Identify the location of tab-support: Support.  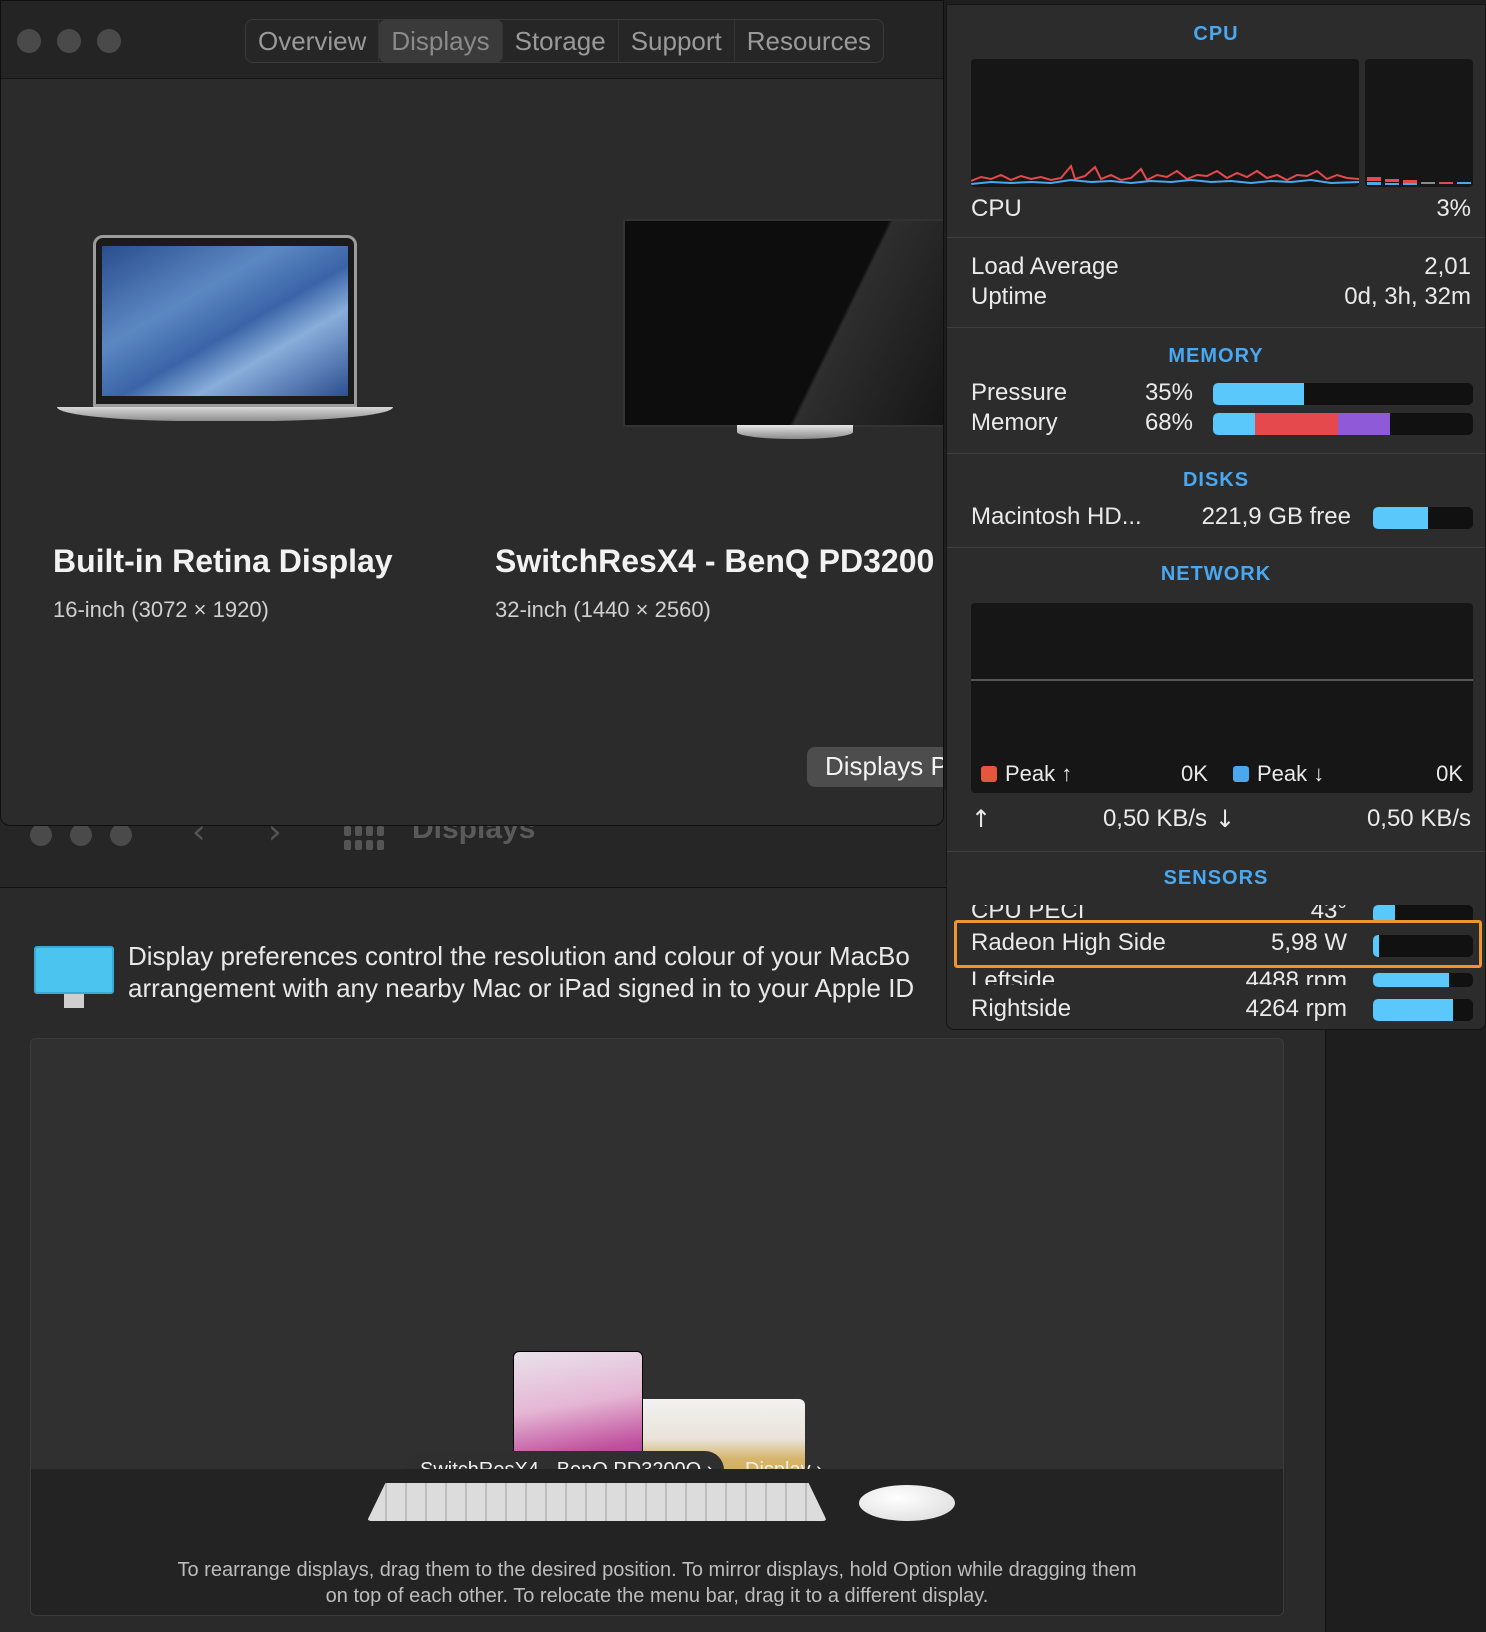
(677, 41).